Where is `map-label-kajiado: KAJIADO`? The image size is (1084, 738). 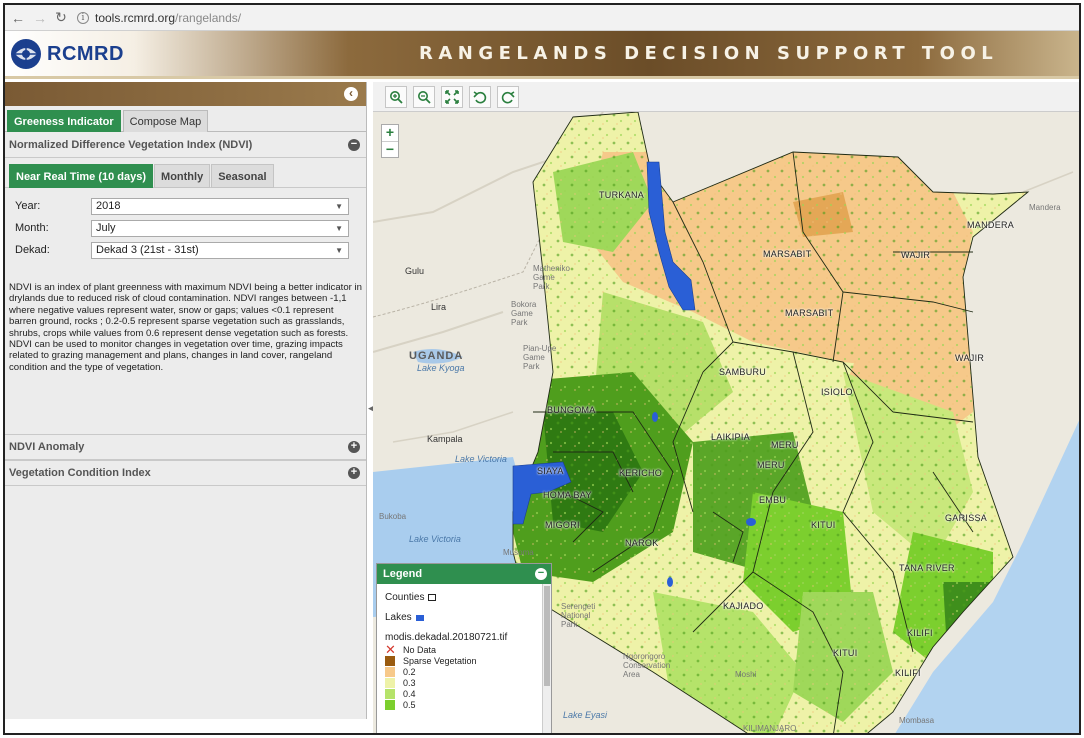
map-label-kajiado: KAJIADO is located at coordinates (743, 606).